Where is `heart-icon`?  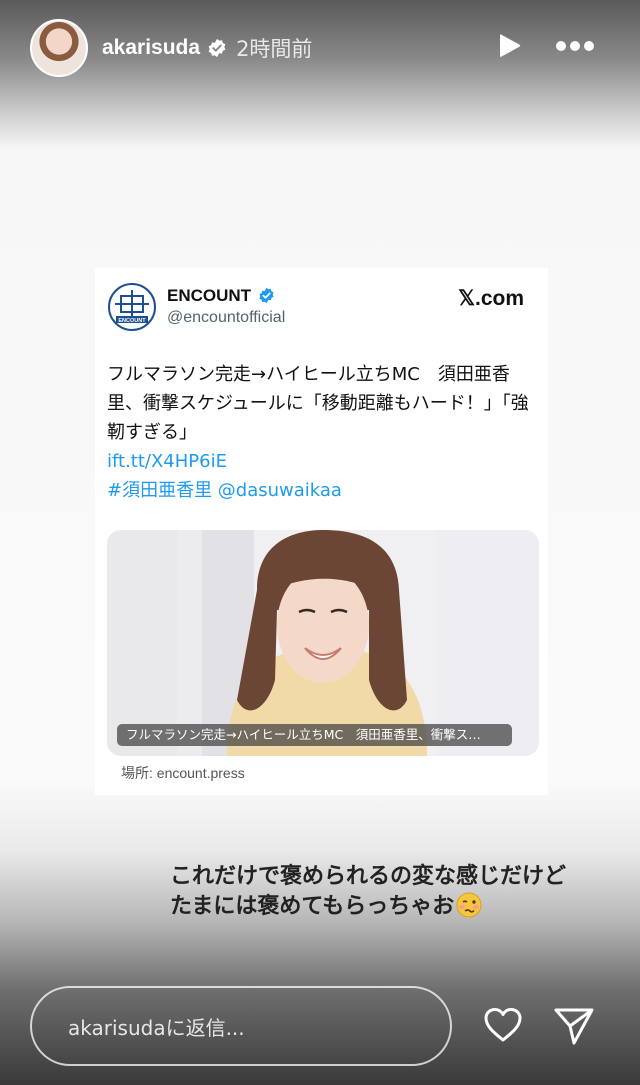
heart-icon is located at coordinates (503, 1025).